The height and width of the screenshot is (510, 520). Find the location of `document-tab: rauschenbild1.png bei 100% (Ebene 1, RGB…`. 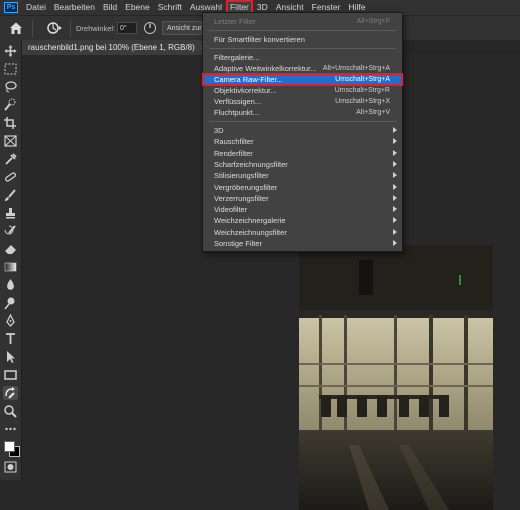

document-tab: rauschenbild1.png bei 100% (Ebene 1, RGB… is located at coordinates (117, 47).